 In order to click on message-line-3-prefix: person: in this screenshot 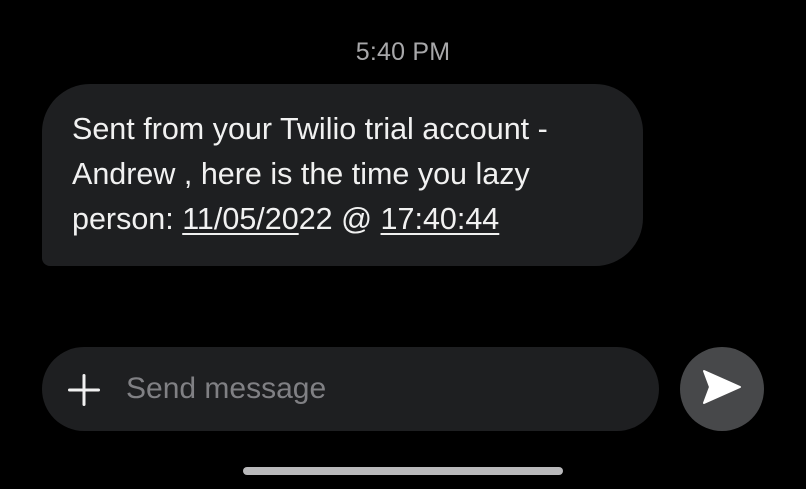, I will do `click(127, 219)`.